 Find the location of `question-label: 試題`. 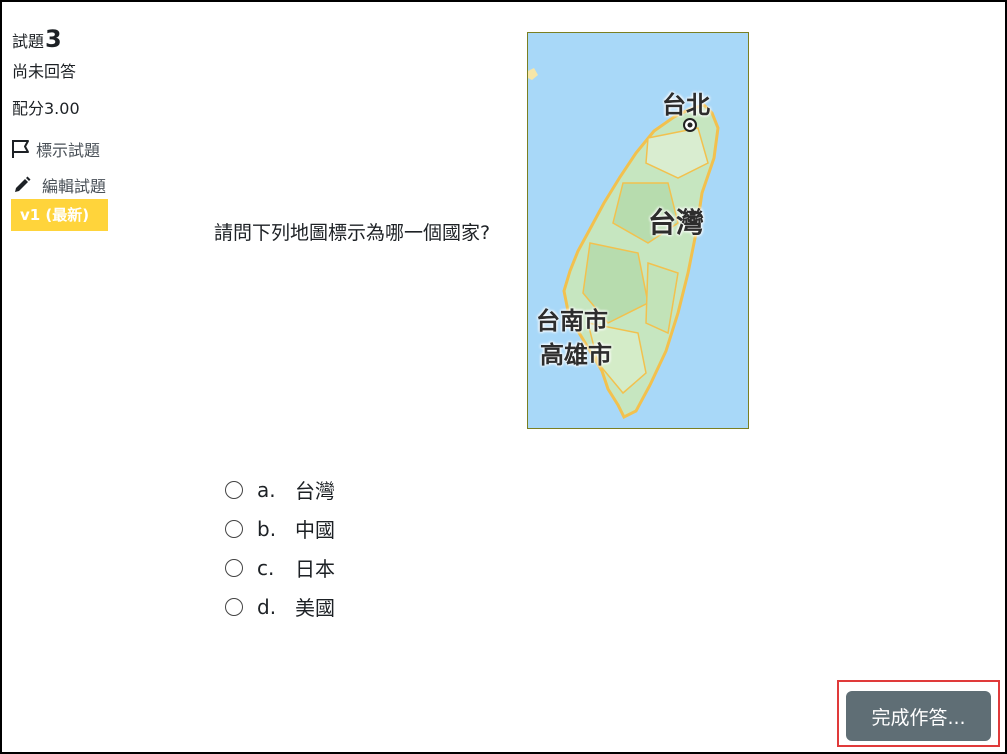

question-label: 試題 is located at coordinates (28, 41).